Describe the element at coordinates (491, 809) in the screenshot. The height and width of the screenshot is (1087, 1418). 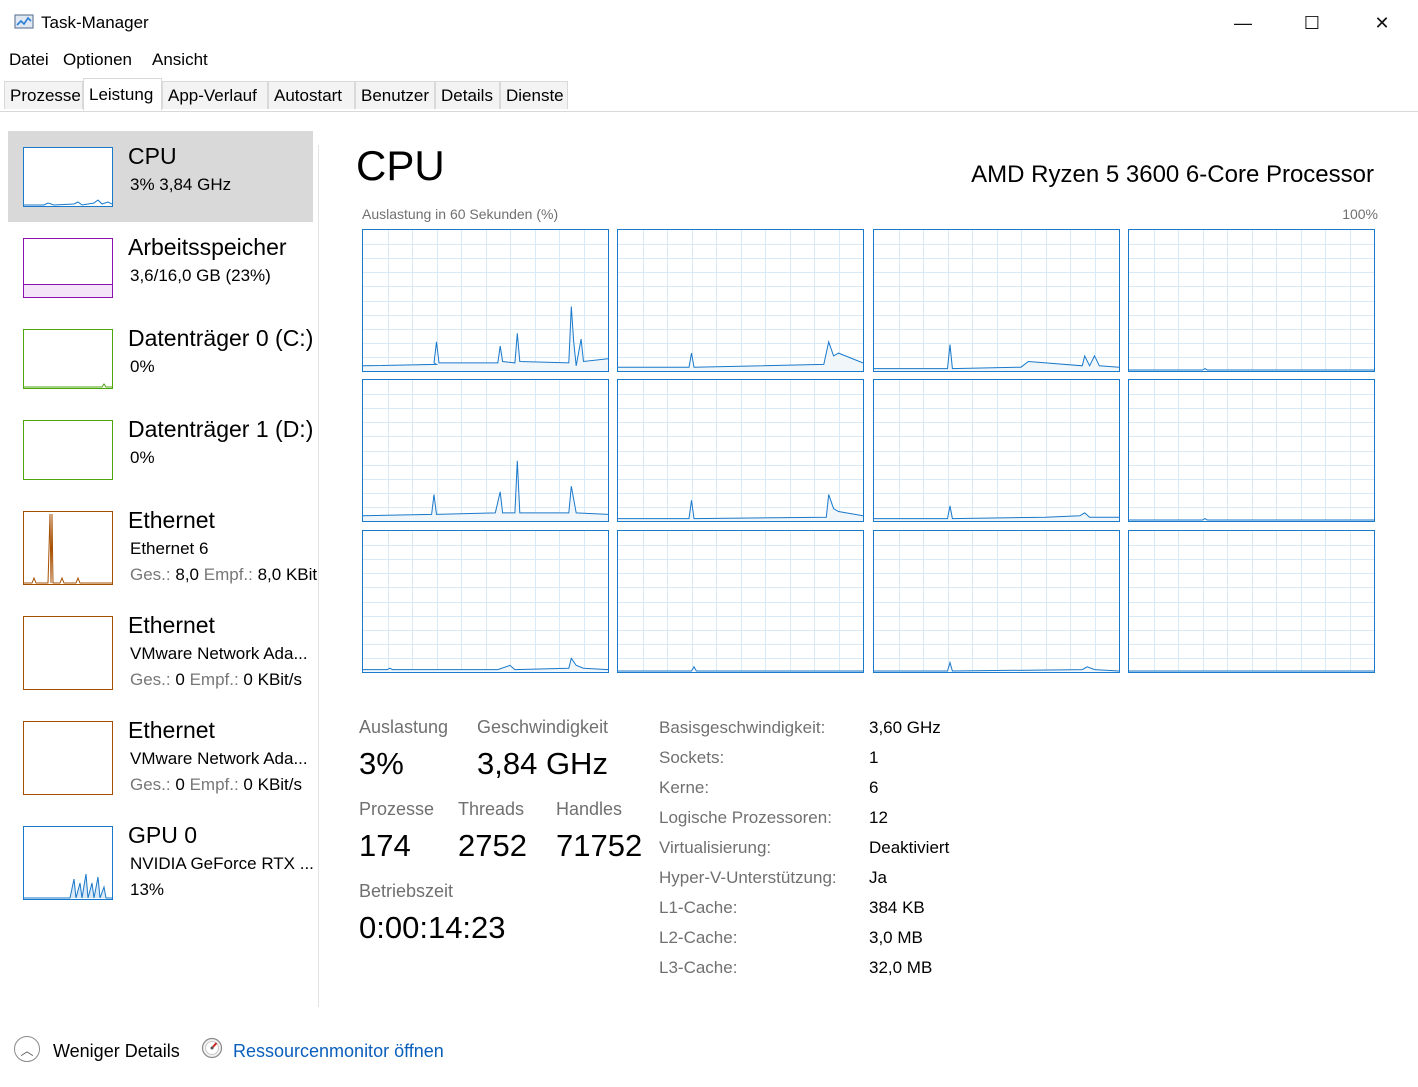
I see `threads-label: Threads` at that location.